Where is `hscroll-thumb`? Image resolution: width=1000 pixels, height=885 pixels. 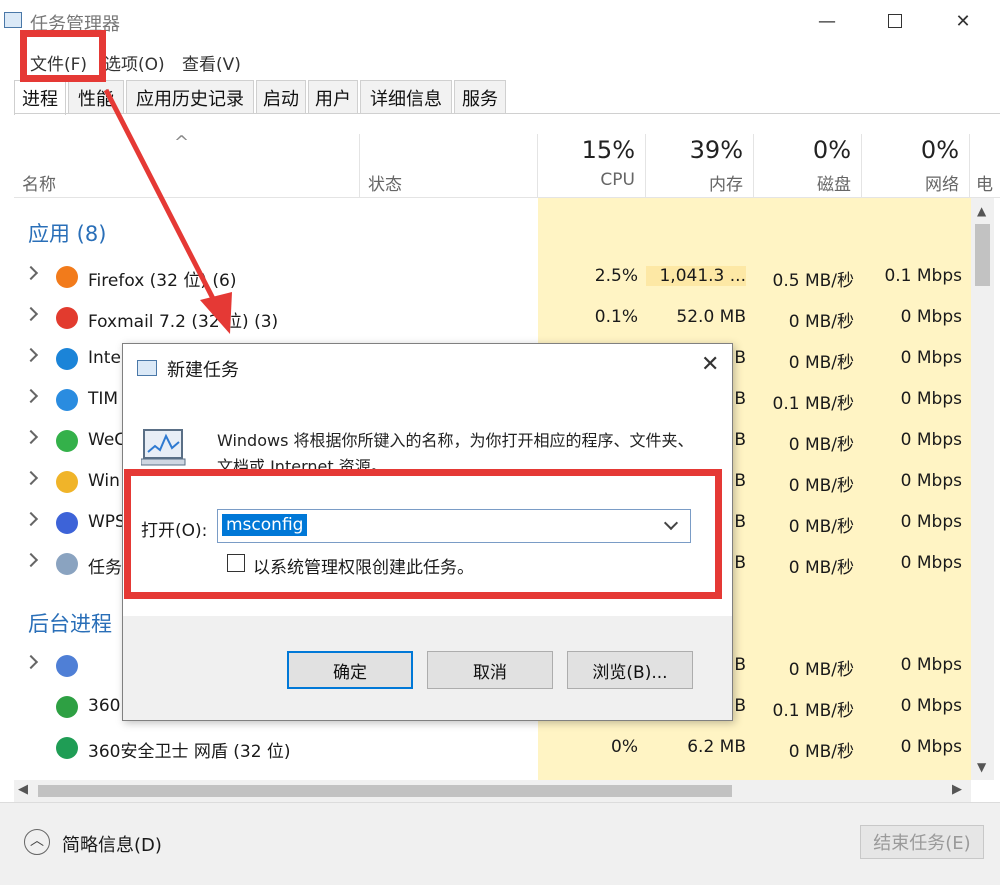 hscroll-thumb is located at coordinates (385, 791).